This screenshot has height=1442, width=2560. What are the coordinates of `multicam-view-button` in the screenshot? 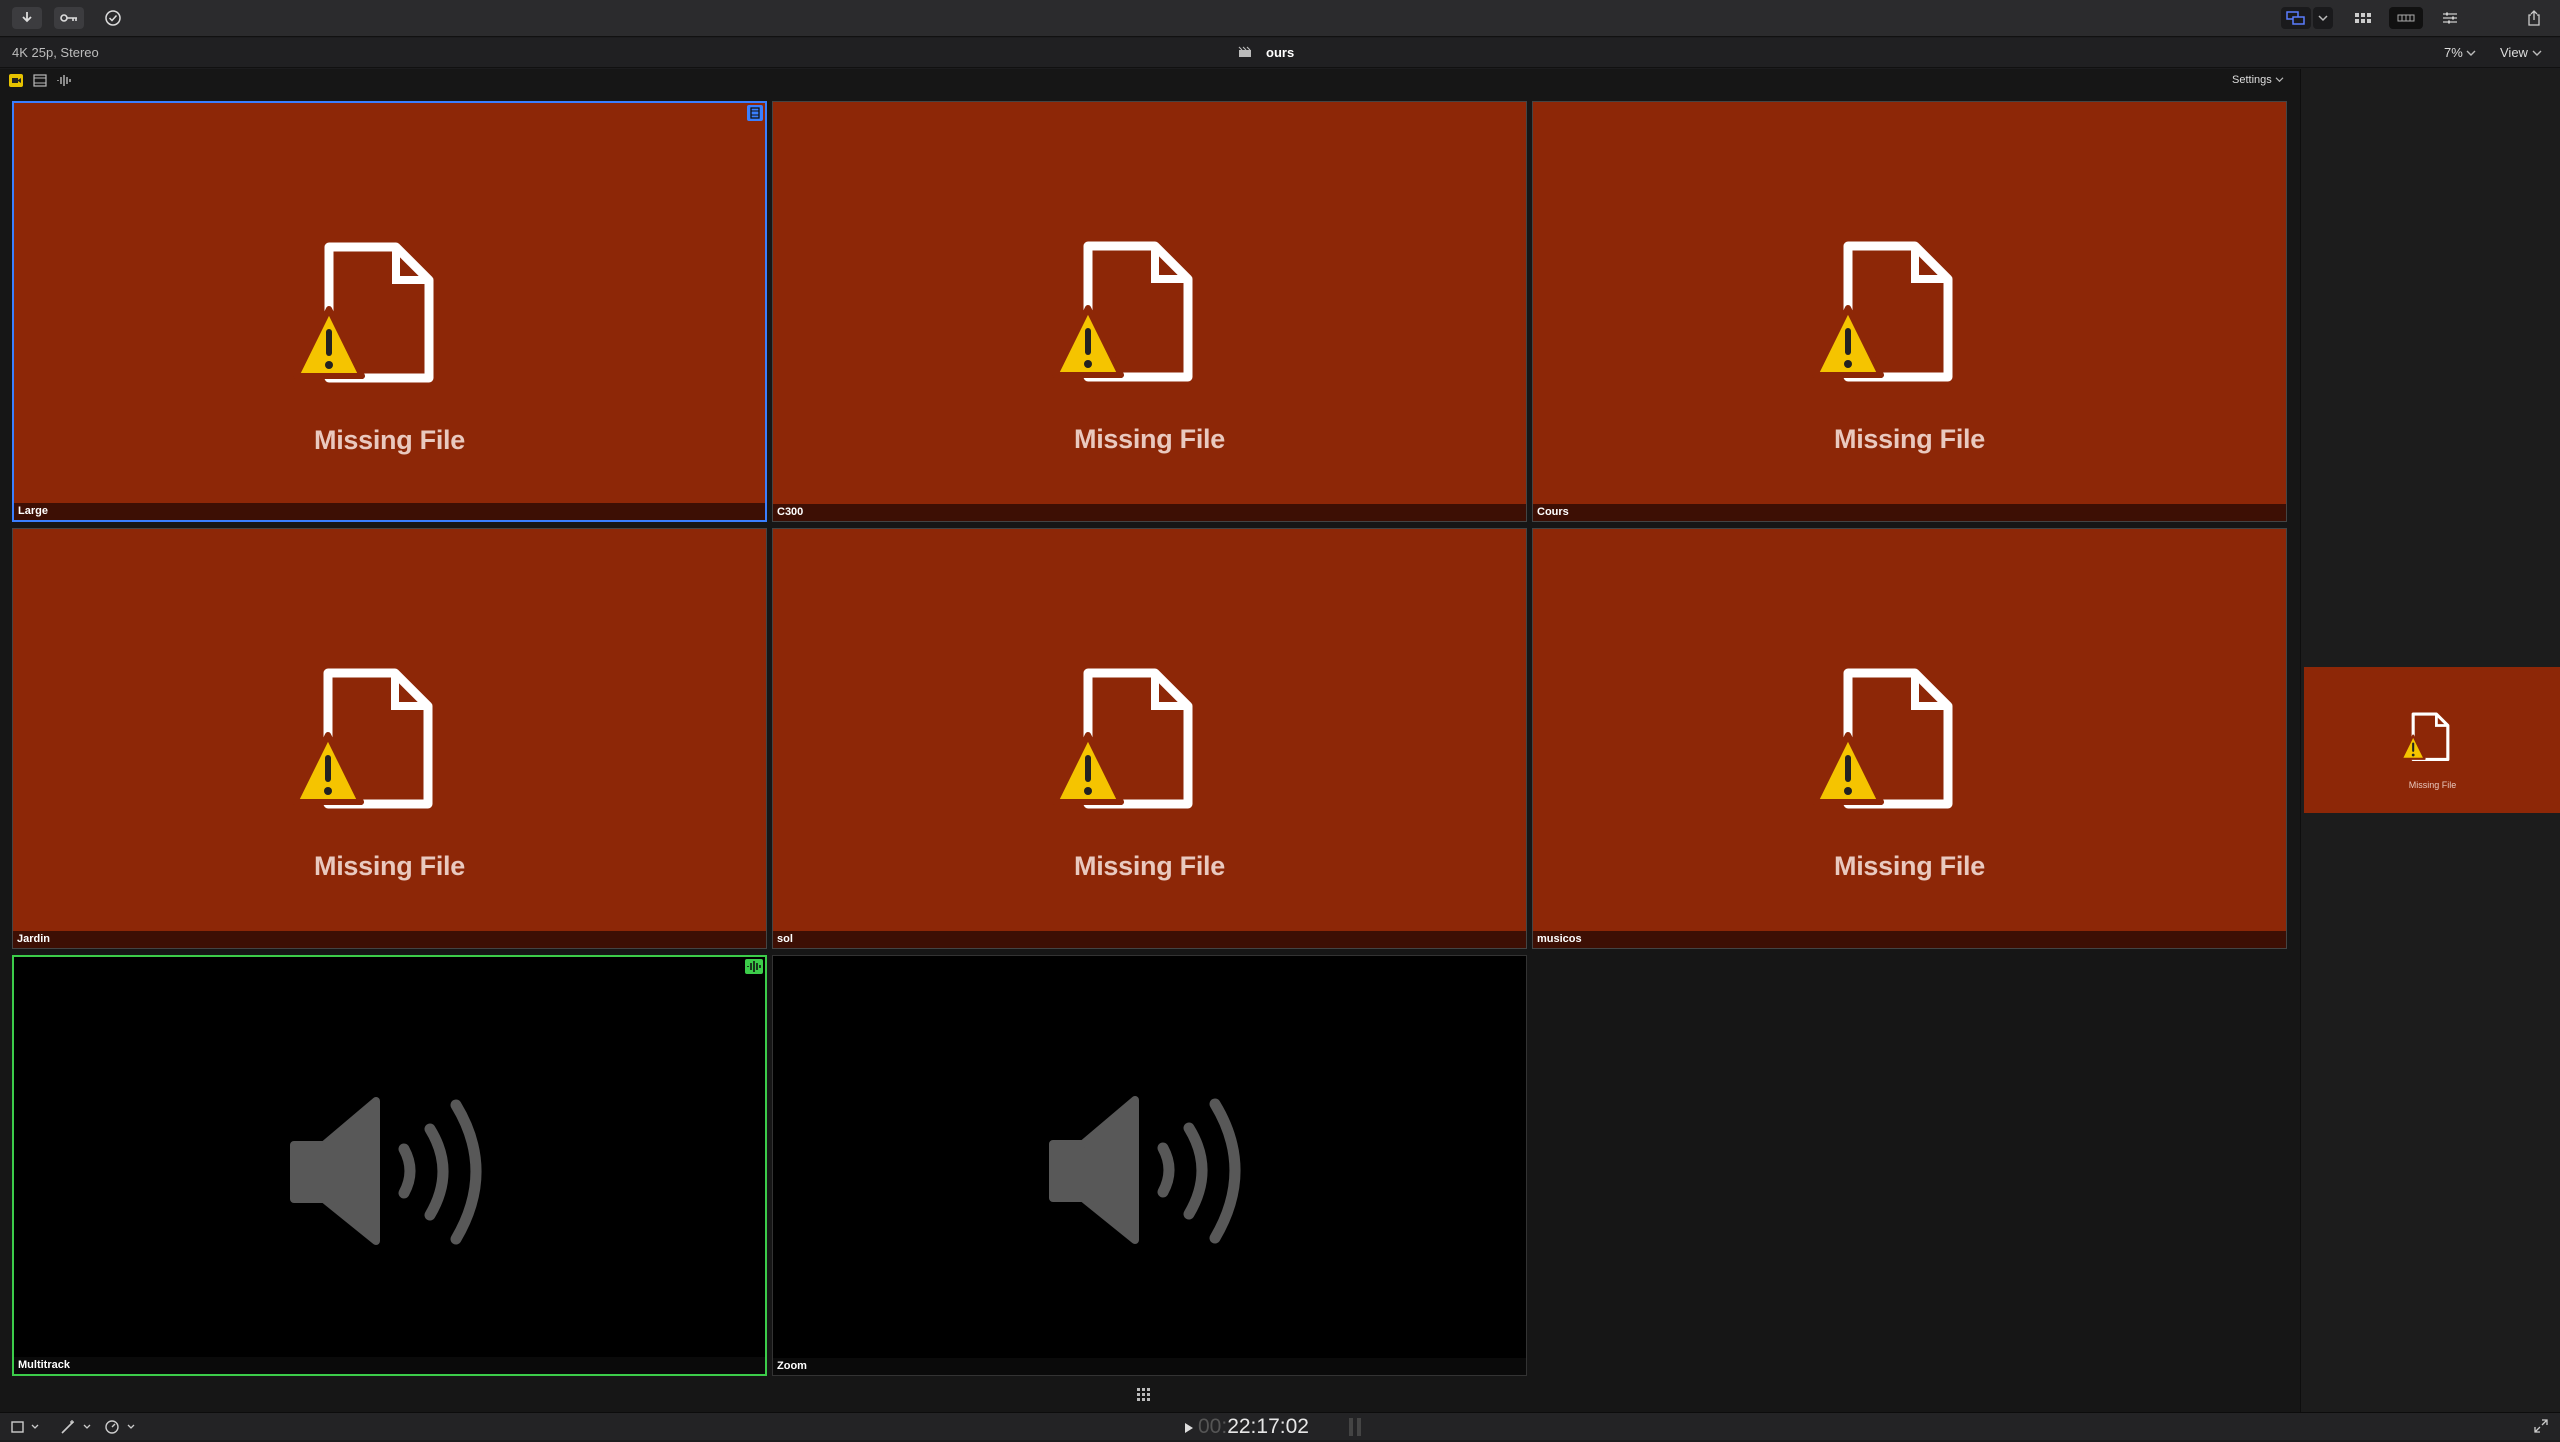 It's located at (2296, 18).